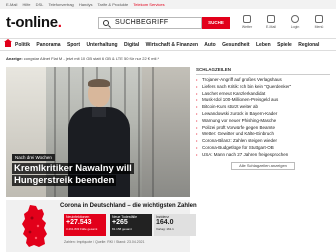  I want to click on home-icon, so click(8, 43).